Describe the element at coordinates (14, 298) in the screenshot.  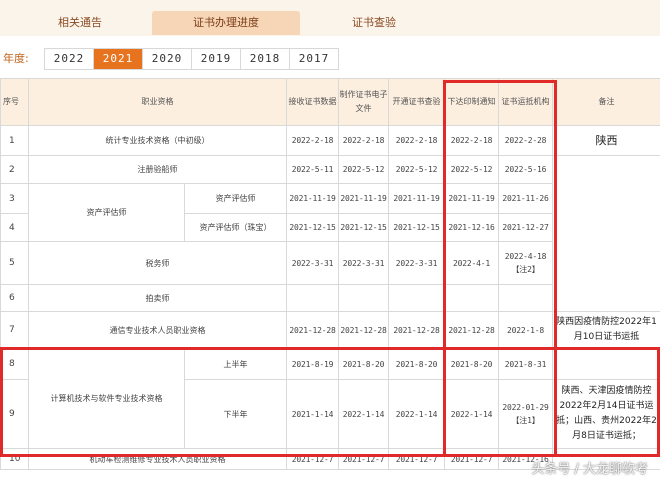
I see `row-seq: 6` at that location.